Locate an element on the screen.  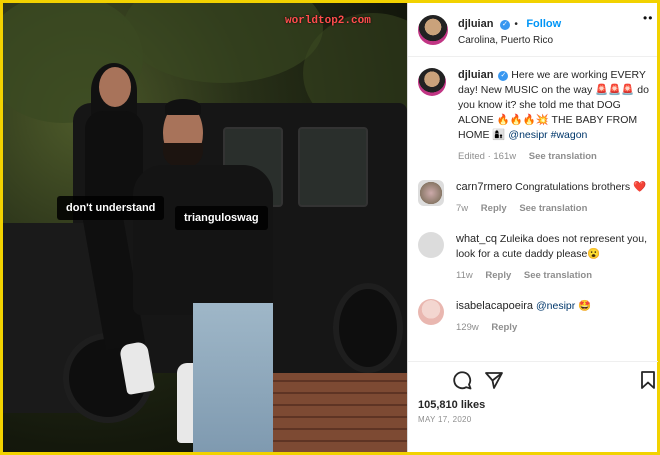
comment-username: carn7rmero is located at coordinates (484, 187).